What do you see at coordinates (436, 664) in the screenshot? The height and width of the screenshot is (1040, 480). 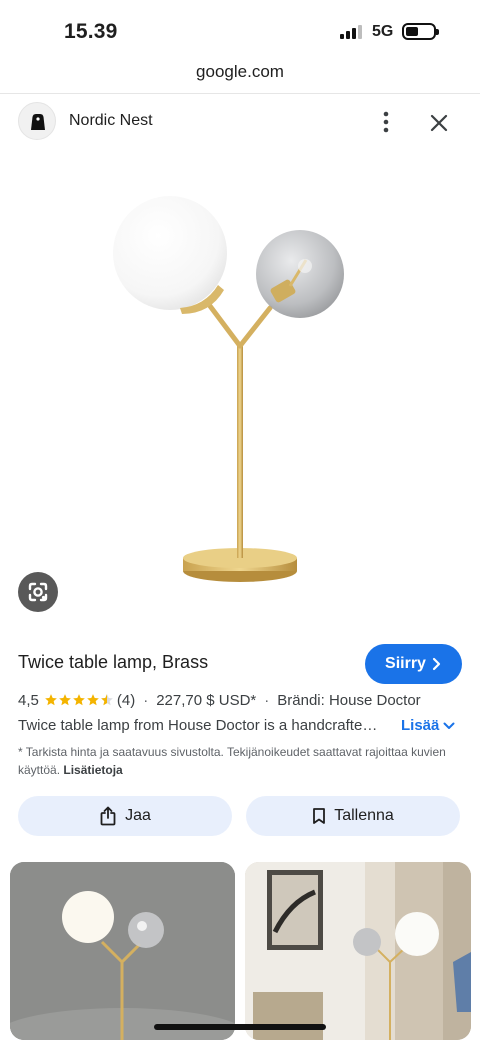 I see `chevron-right-icon` at bounding box center [436, 664].